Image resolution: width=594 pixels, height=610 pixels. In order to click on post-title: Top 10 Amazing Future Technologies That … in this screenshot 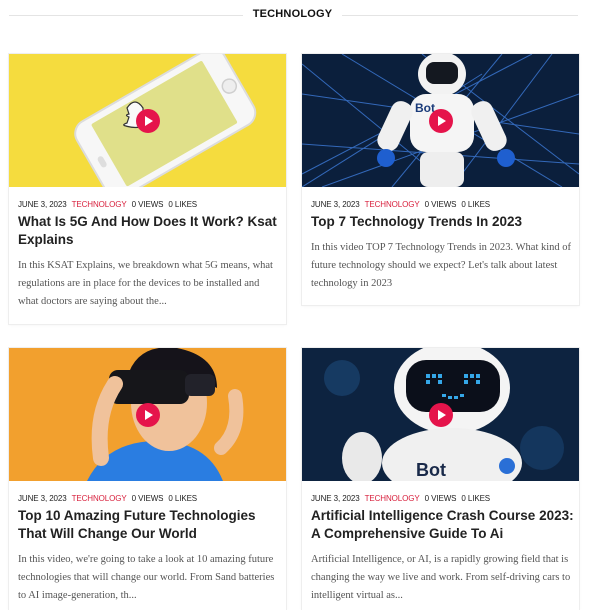, I will do `click(150, 525)`.